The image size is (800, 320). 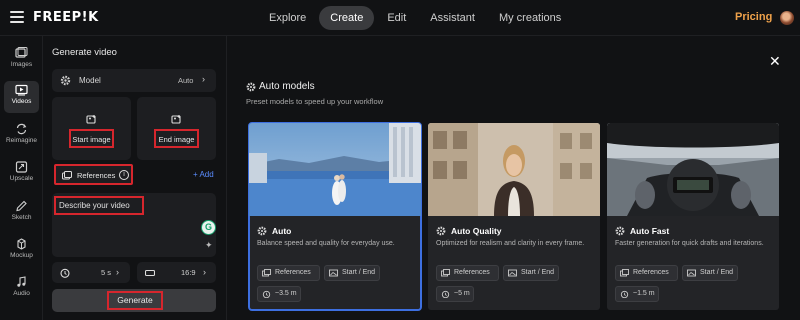 I want to click on sidebar-item-mockup: Mockup, so click(x=21, y=251).